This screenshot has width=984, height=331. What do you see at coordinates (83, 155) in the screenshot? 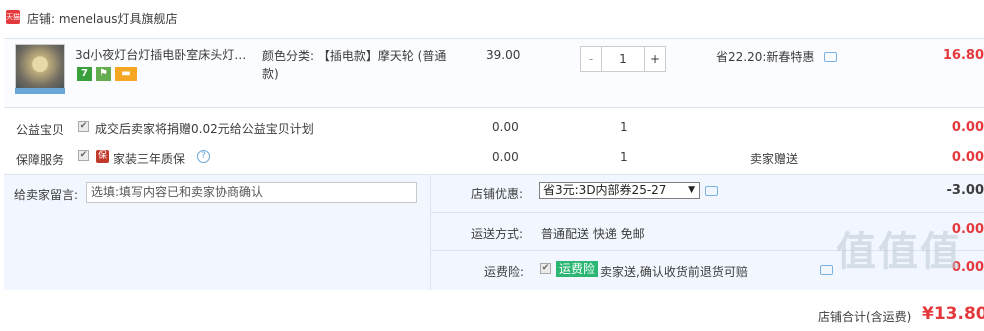
I see `warranty-checkbox: ✔` at bounding box center [83, 155].